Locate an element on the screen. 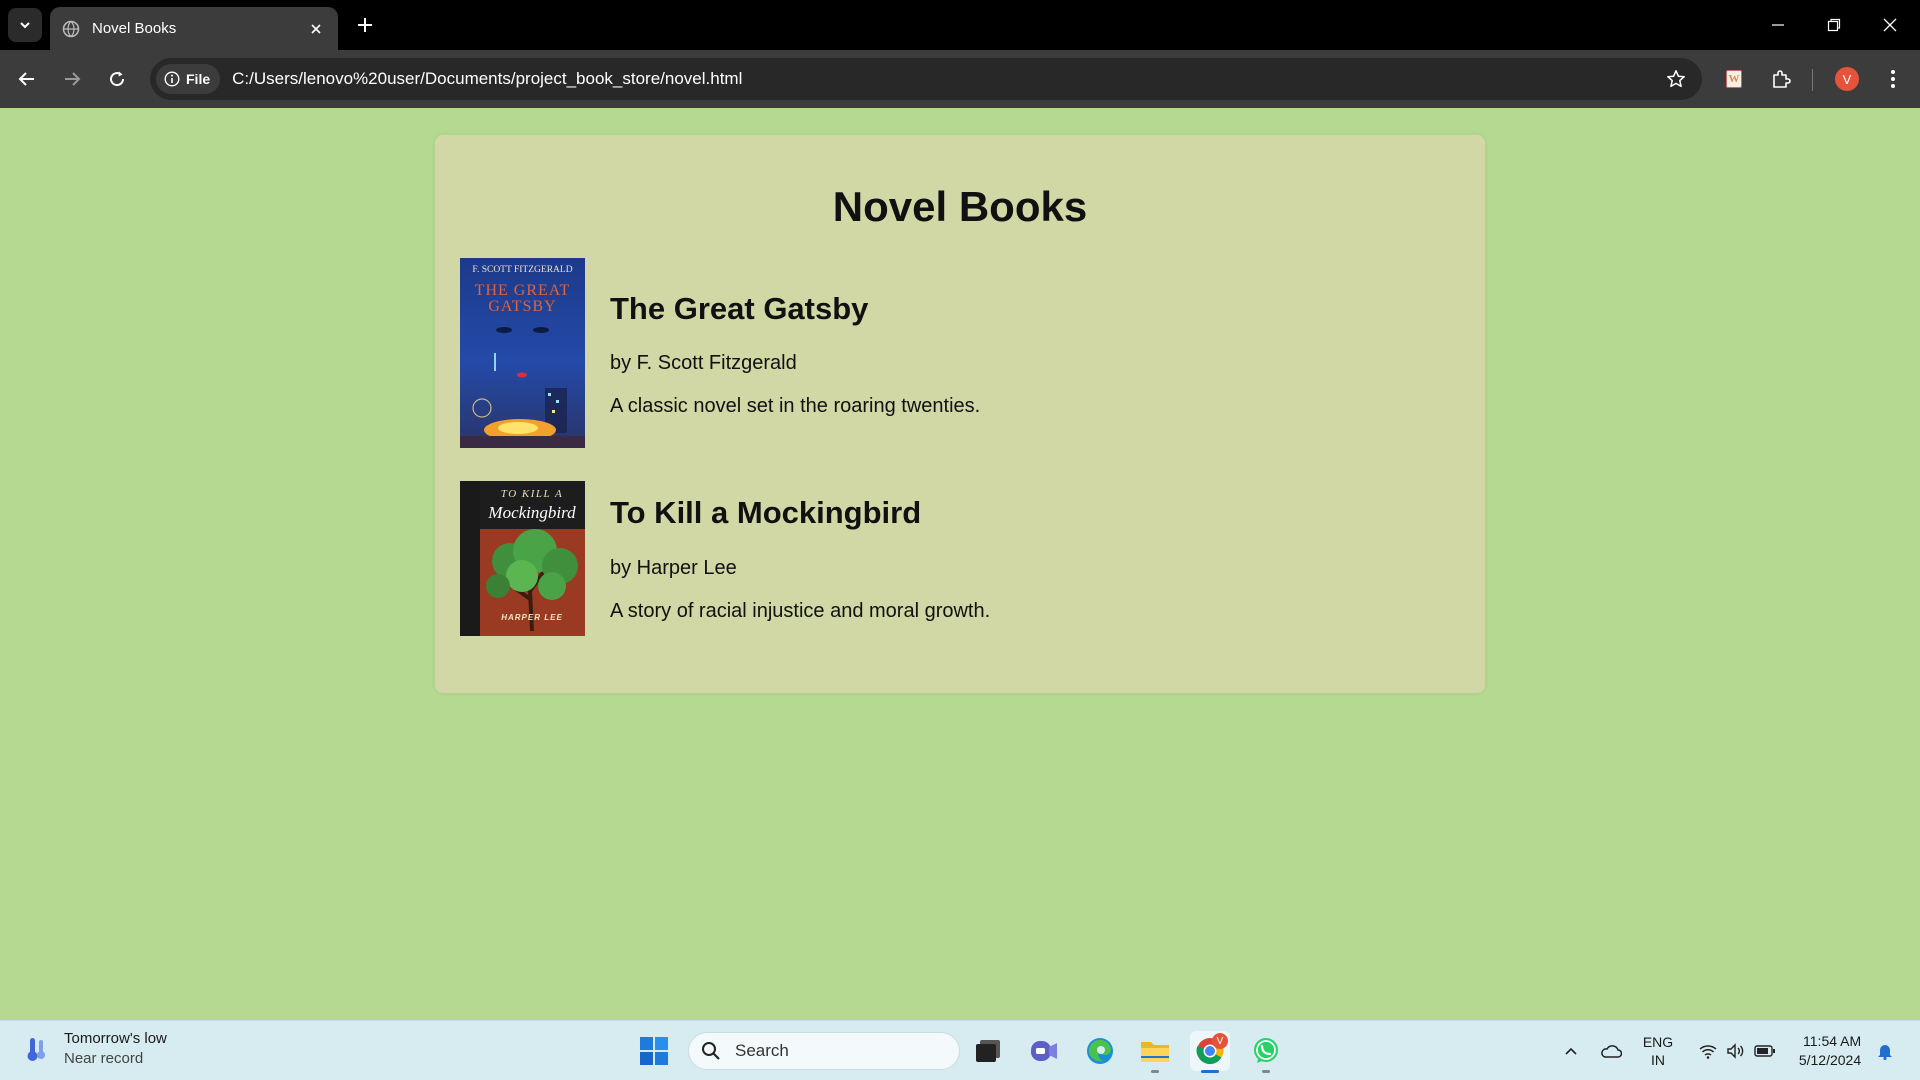 This screenshot has height=1080, width=1920. bell-icon is located at coordinates (1885, 1052).